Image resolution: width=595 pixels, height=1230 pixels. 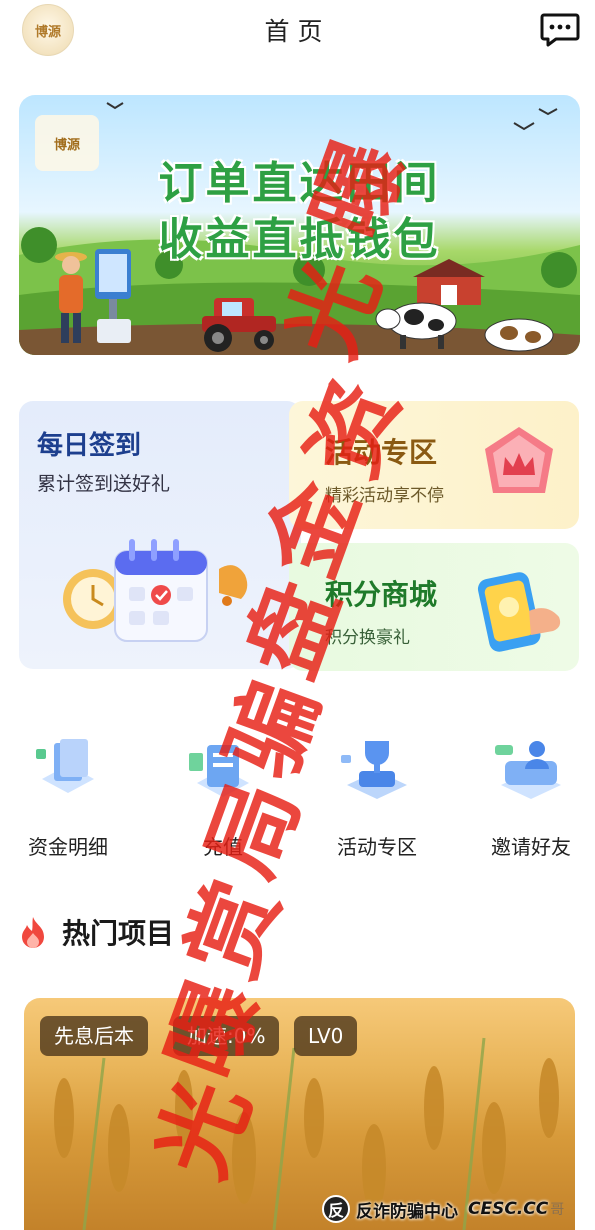 I want to click on watermark-text: 反诈防骗中心, so click(x=407, y=1211).